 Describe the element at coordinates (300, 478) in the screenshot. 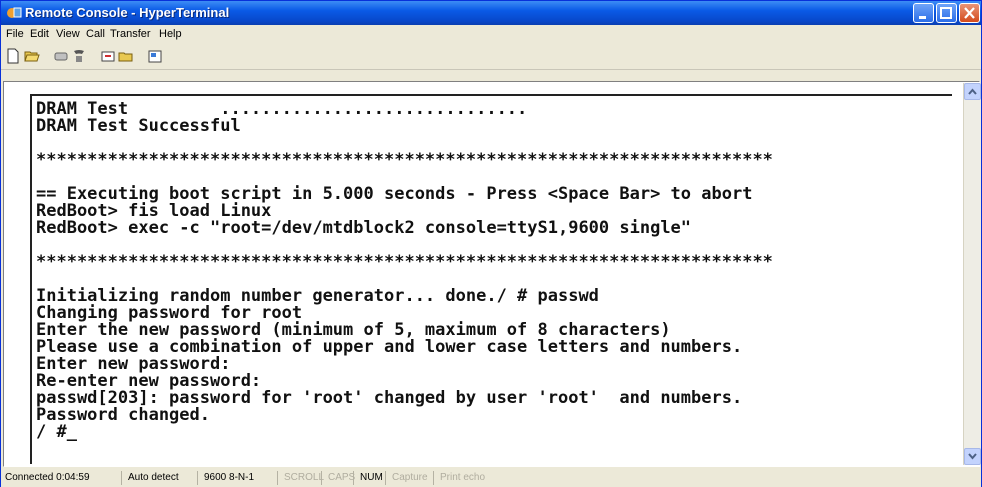

I see `status-scroll: SCROLL` at that location.